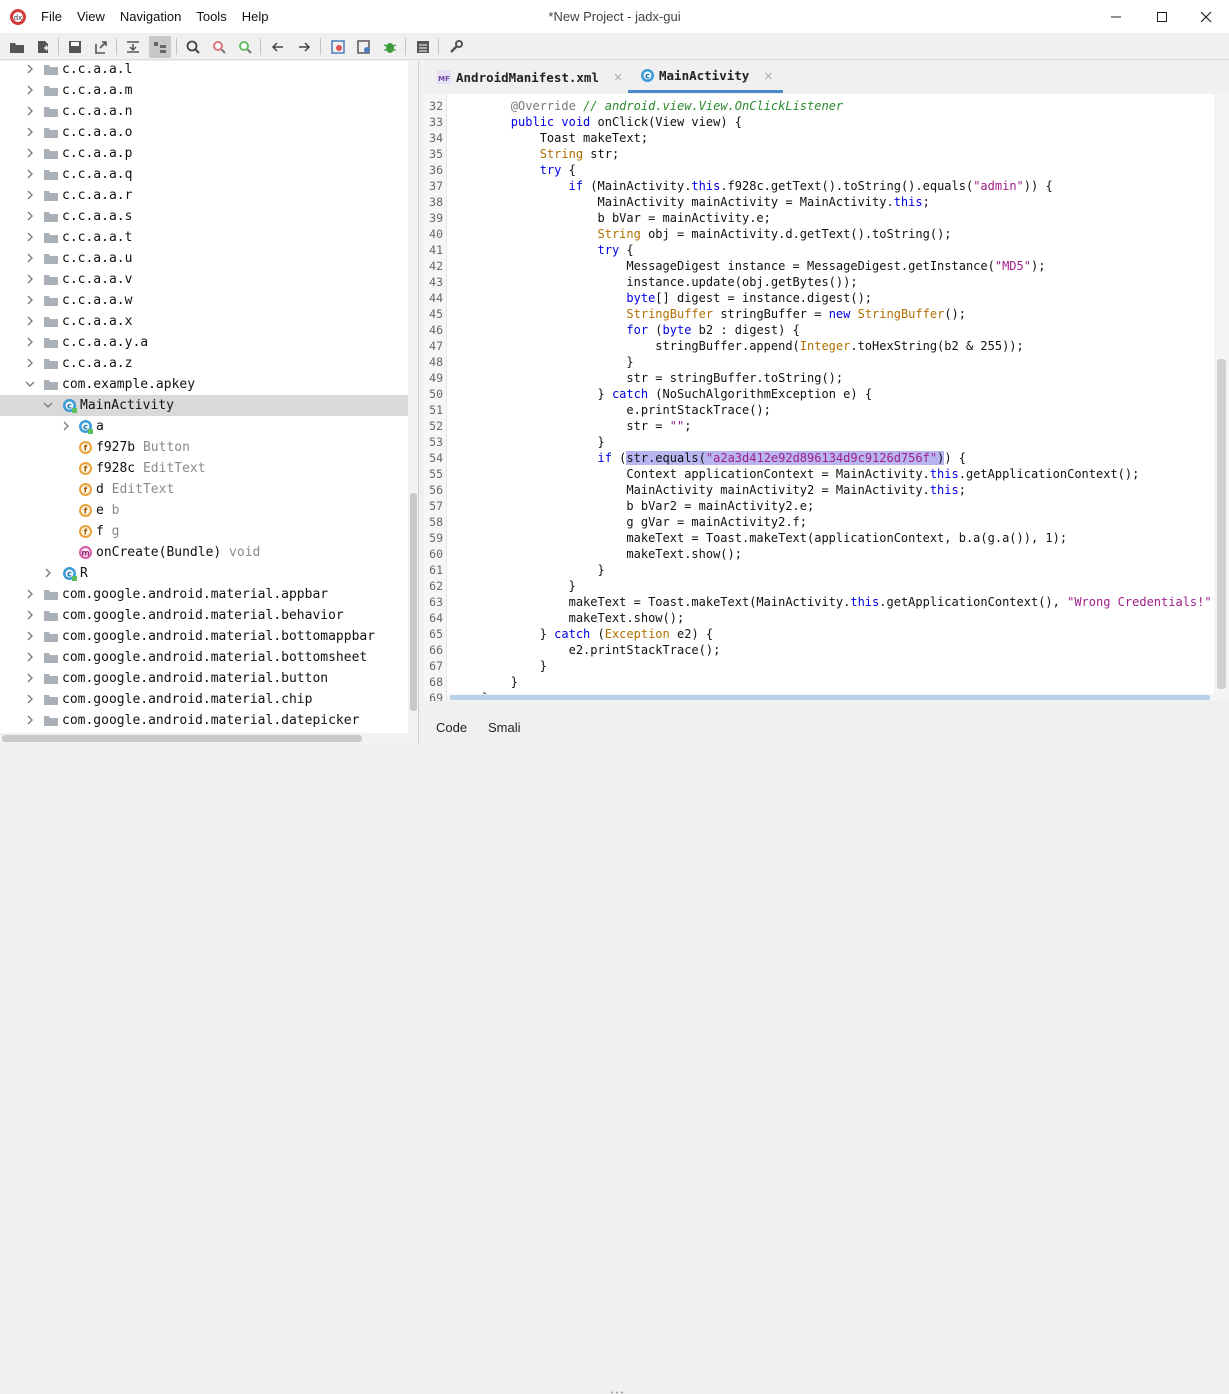 Image resolution: width=1229 pixels, height=1394 pixels. What do you see at coordinates (182, 738) in the screenshot?
I see `tree-horizontal-scroll-thumb` at bounding box center [182, 738].